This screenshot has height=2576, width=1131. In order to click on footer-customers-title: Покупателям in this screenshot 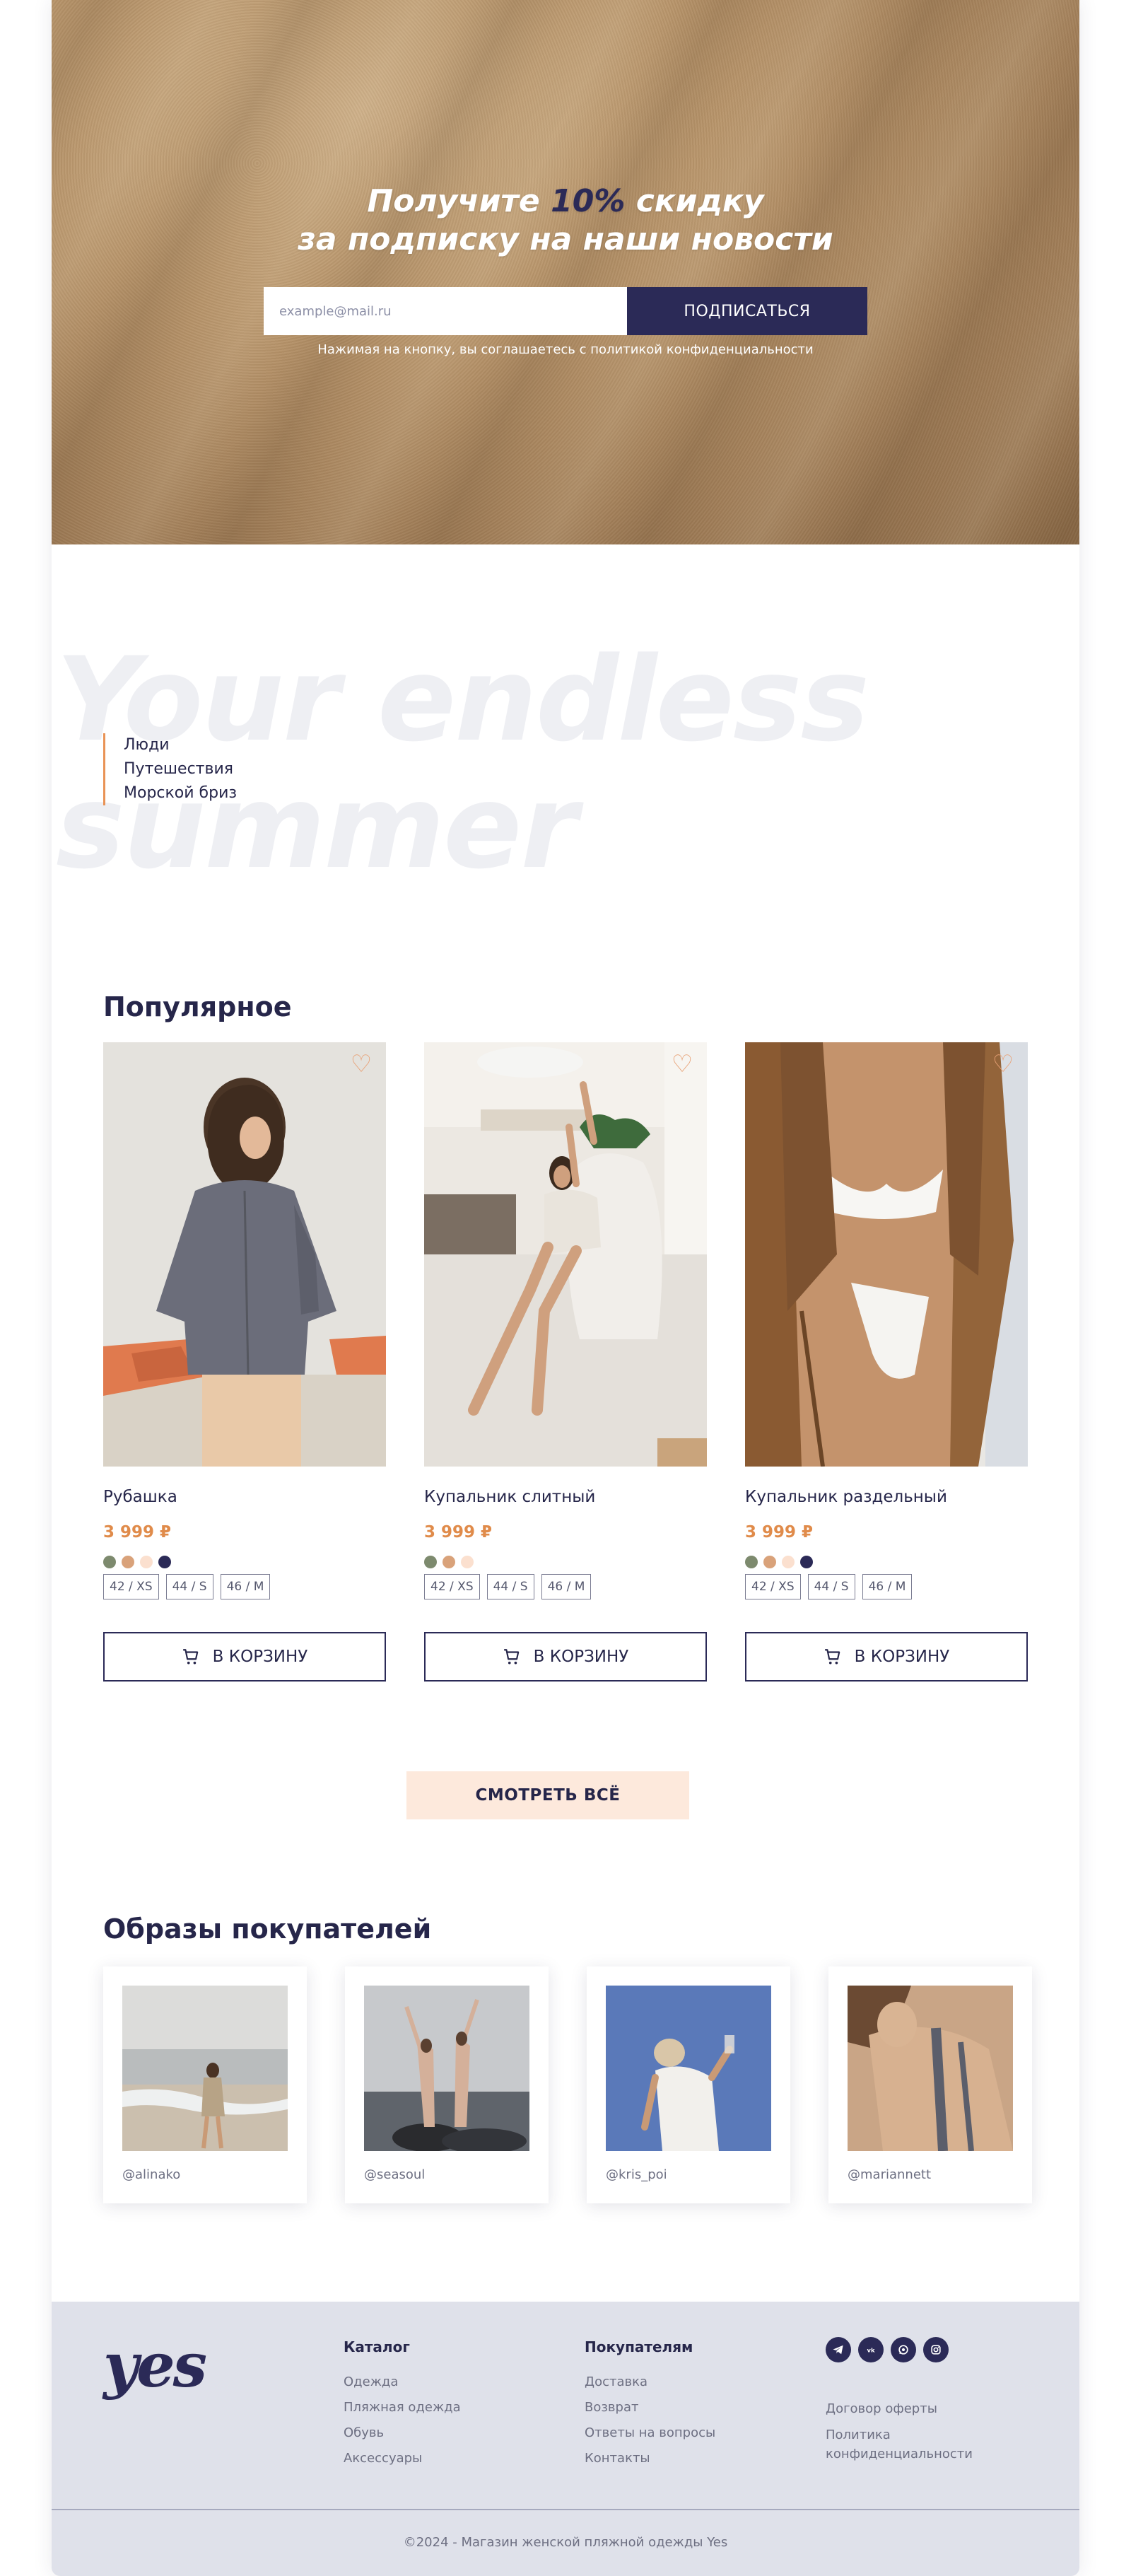, I will do `click(639, 2346)`.